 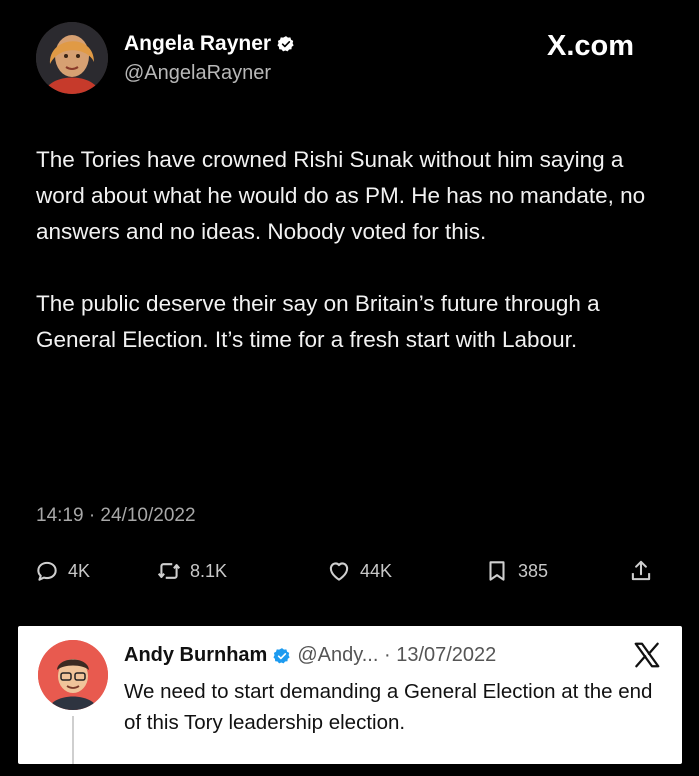 I want to click on share-icon, so click(x=641, y=570).